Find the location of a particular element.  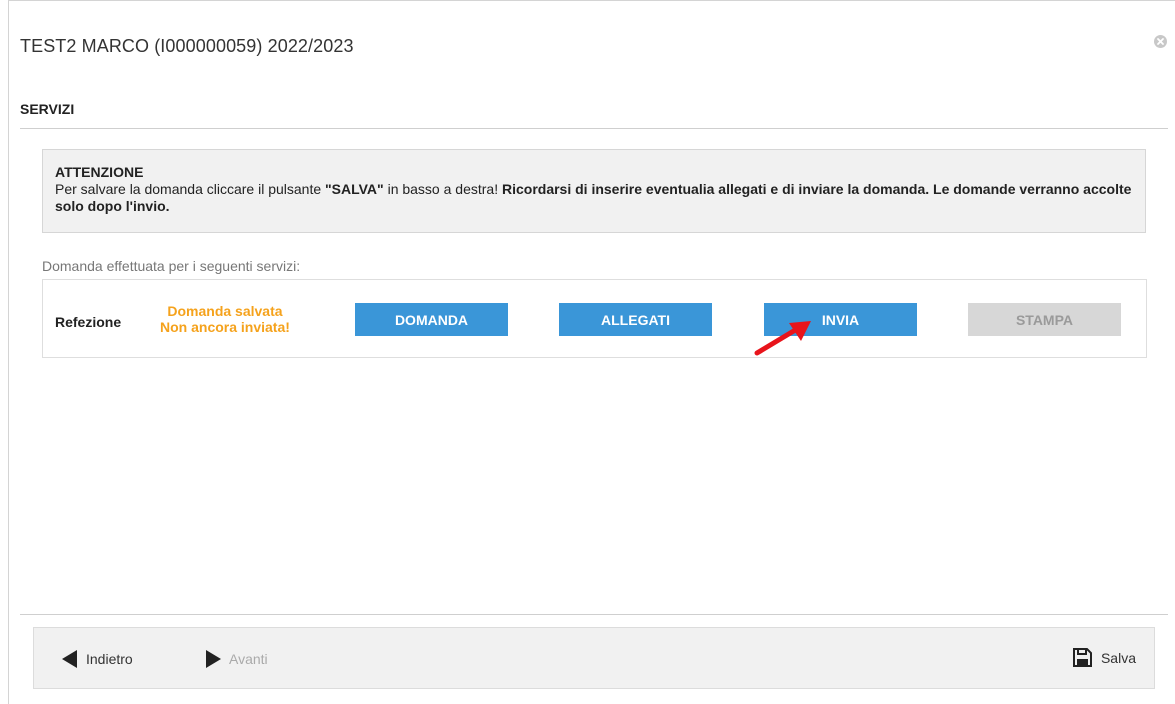

save-label: Salva is located at coordinates (1118, 657).